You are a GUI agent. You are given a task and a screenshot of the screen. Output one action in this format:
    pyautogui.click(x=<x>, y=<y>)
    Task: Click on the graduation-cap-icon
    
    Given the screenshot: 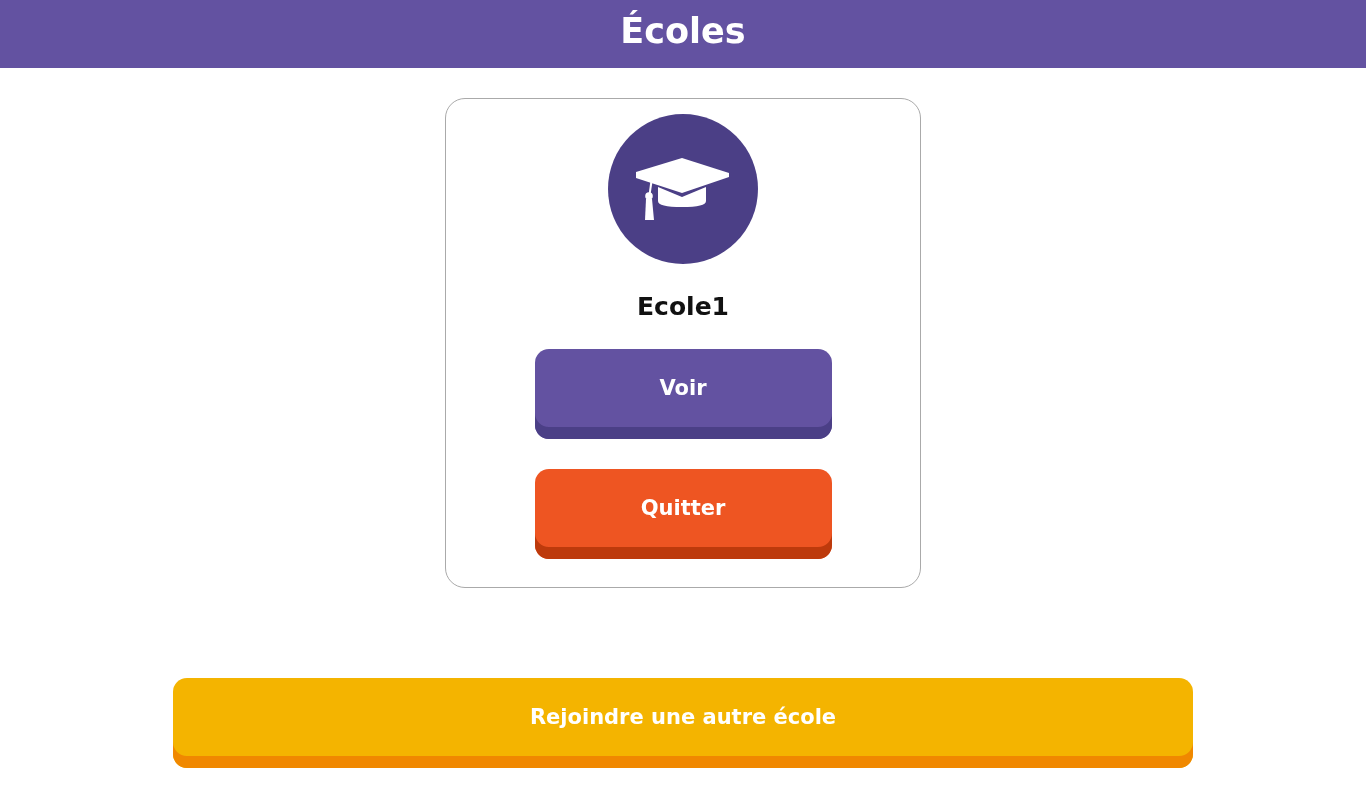 What is the action you would take?
    pyautogui.click(x=683, y=189)
    